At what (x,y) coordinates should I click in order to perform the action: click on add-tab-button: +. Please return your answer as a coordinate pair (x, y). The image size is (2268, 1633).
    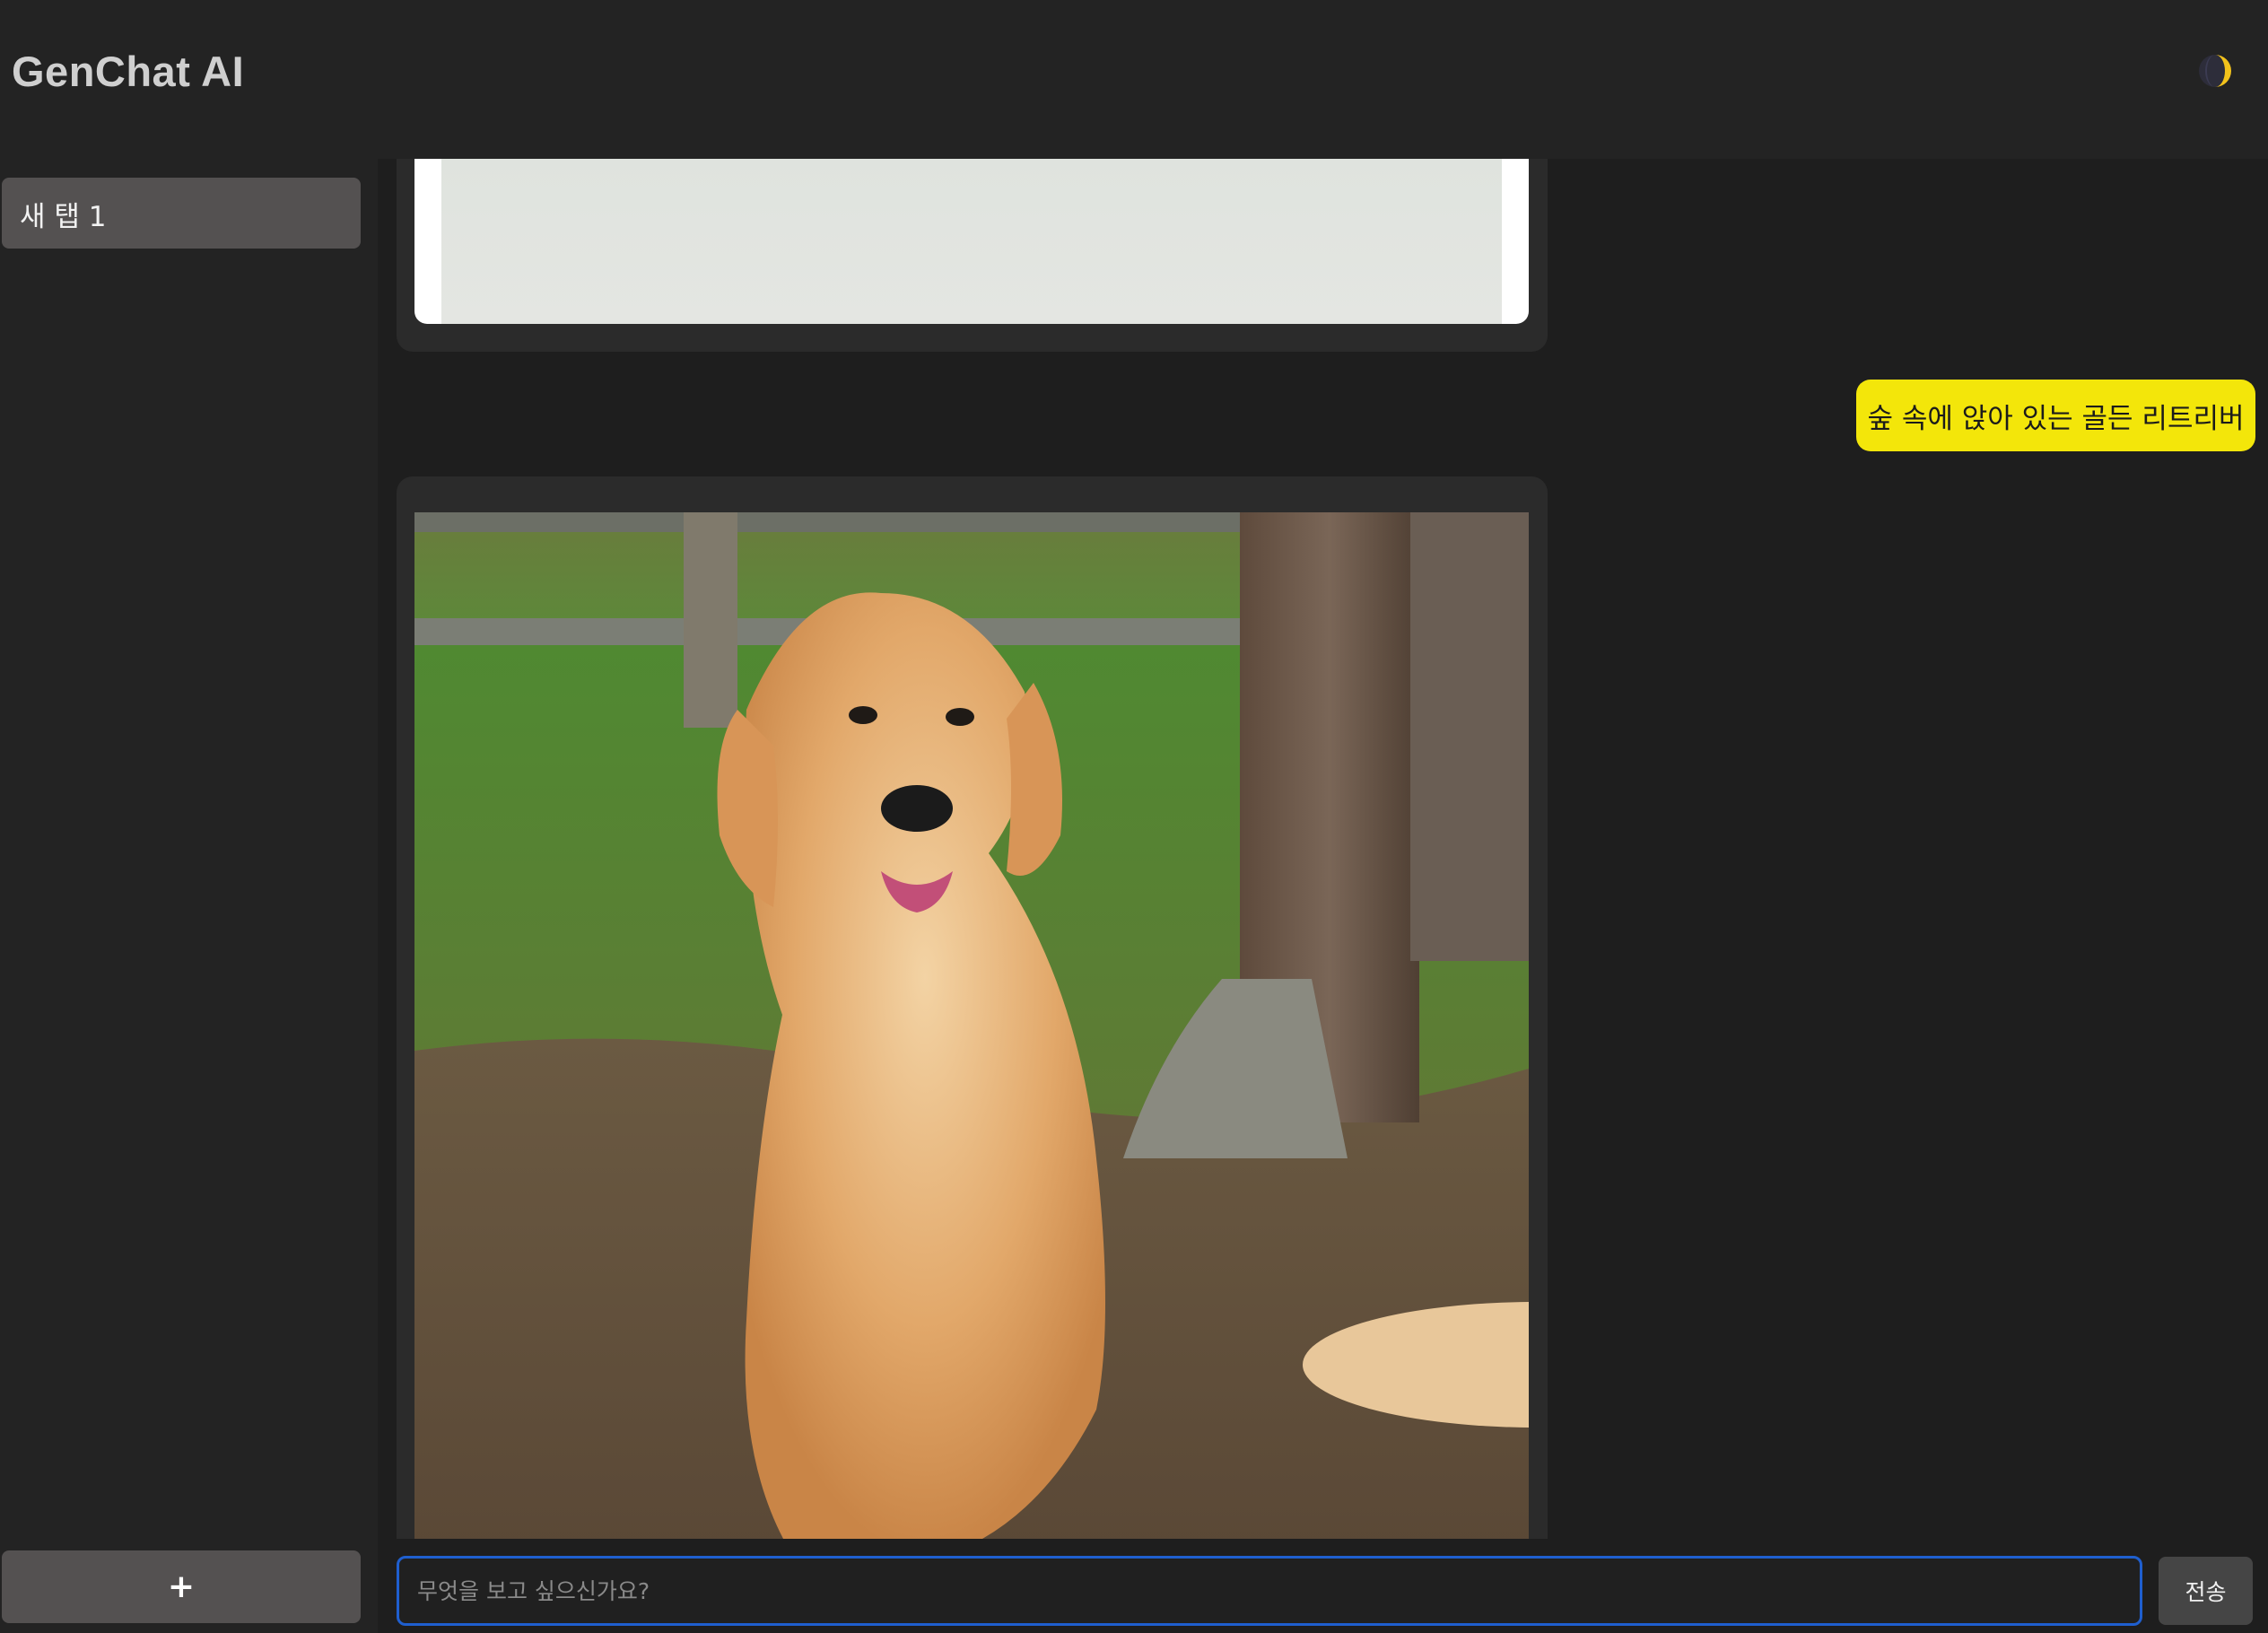
    Looking at the image, I should click on (181, 1586).